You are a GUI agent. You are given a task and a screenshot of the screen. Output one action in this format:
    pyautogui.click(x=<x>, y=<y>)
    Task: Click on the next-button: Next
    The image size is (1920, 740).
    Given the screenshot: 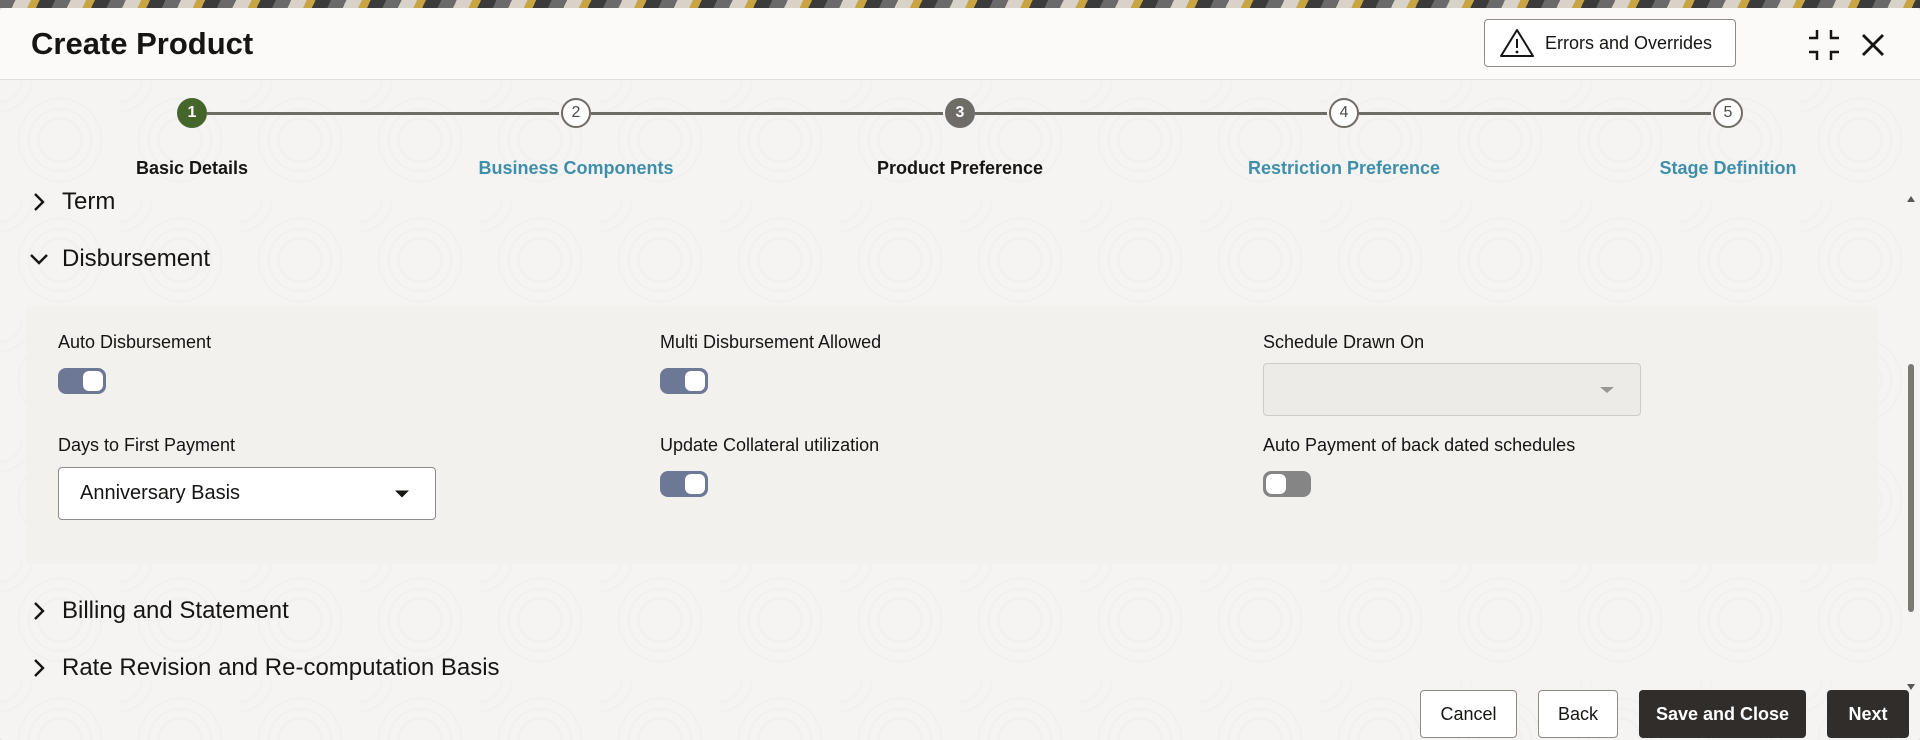 What is the action you would take?
    pyautogui.click(x=1868, y=714)
    